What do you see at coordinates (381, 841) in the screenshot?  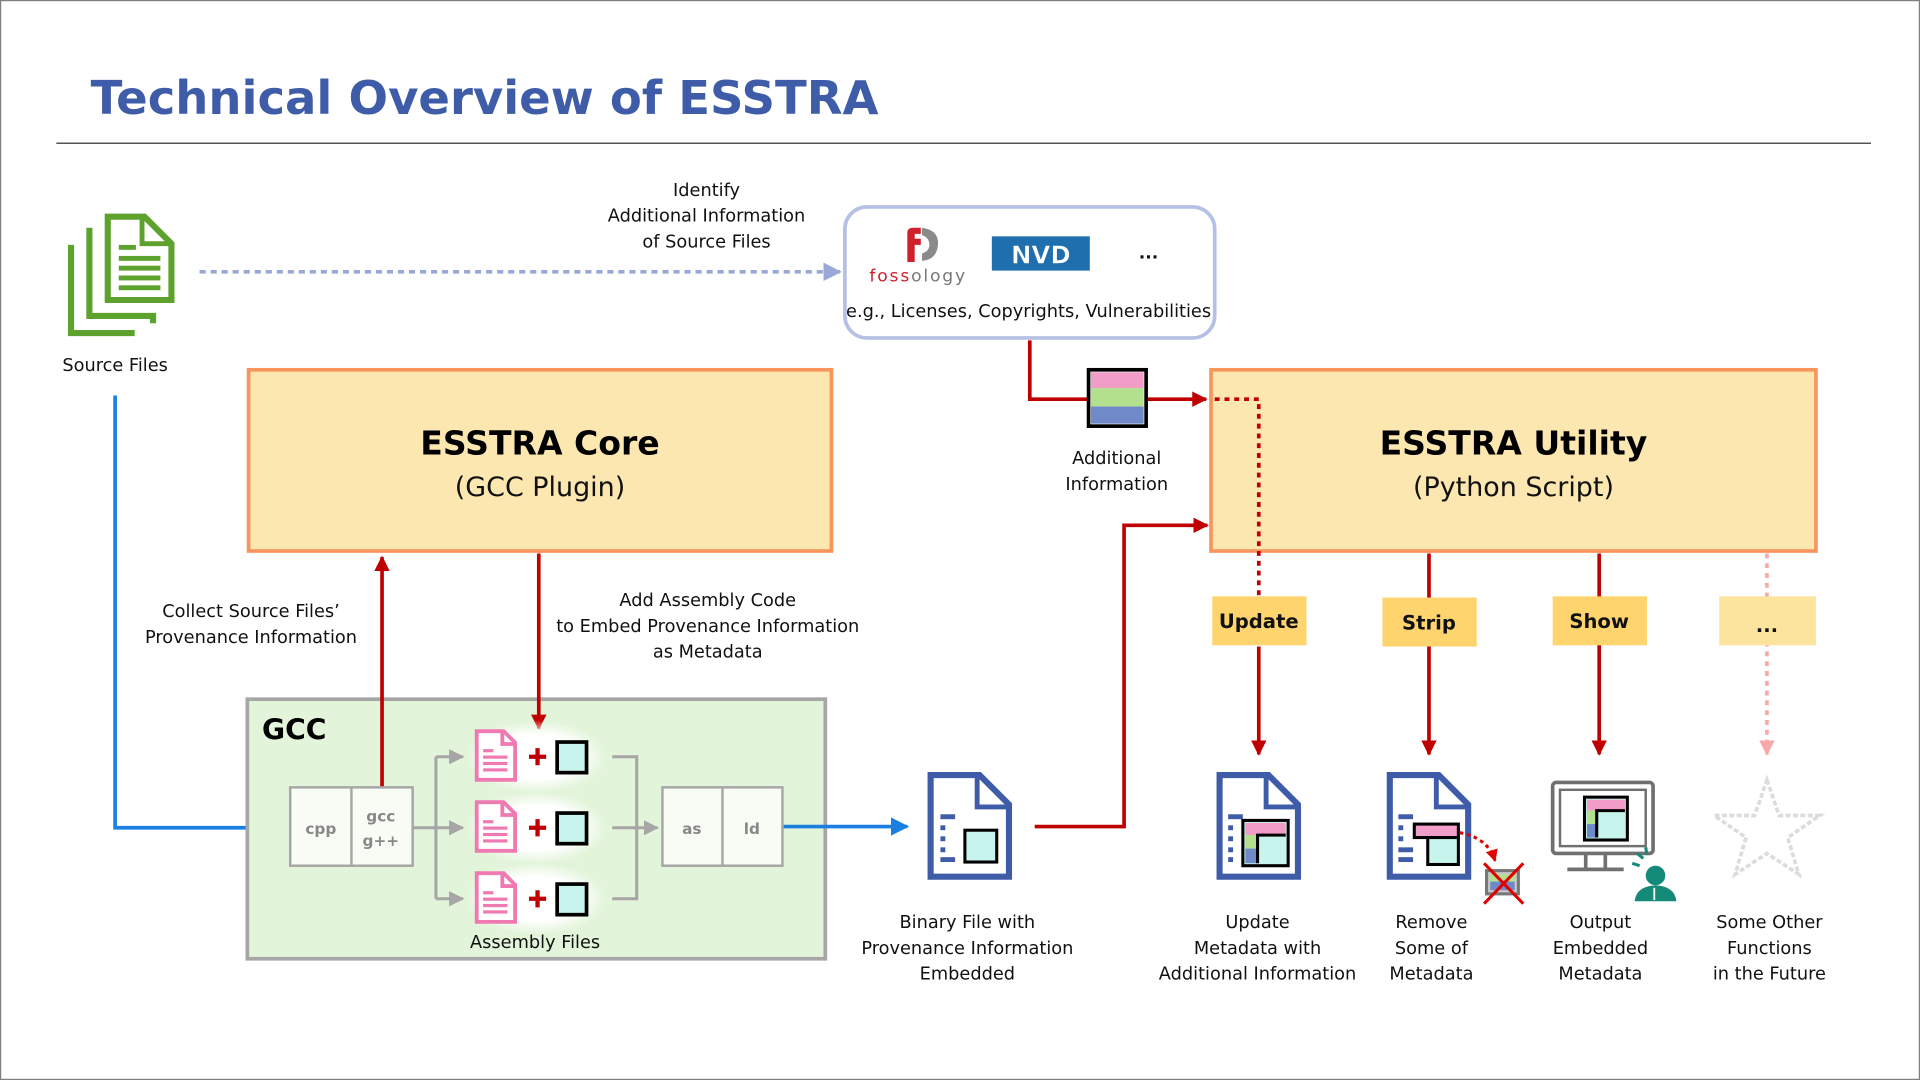 I see `stage-gpp: g++` at bounding box center [381, 841].